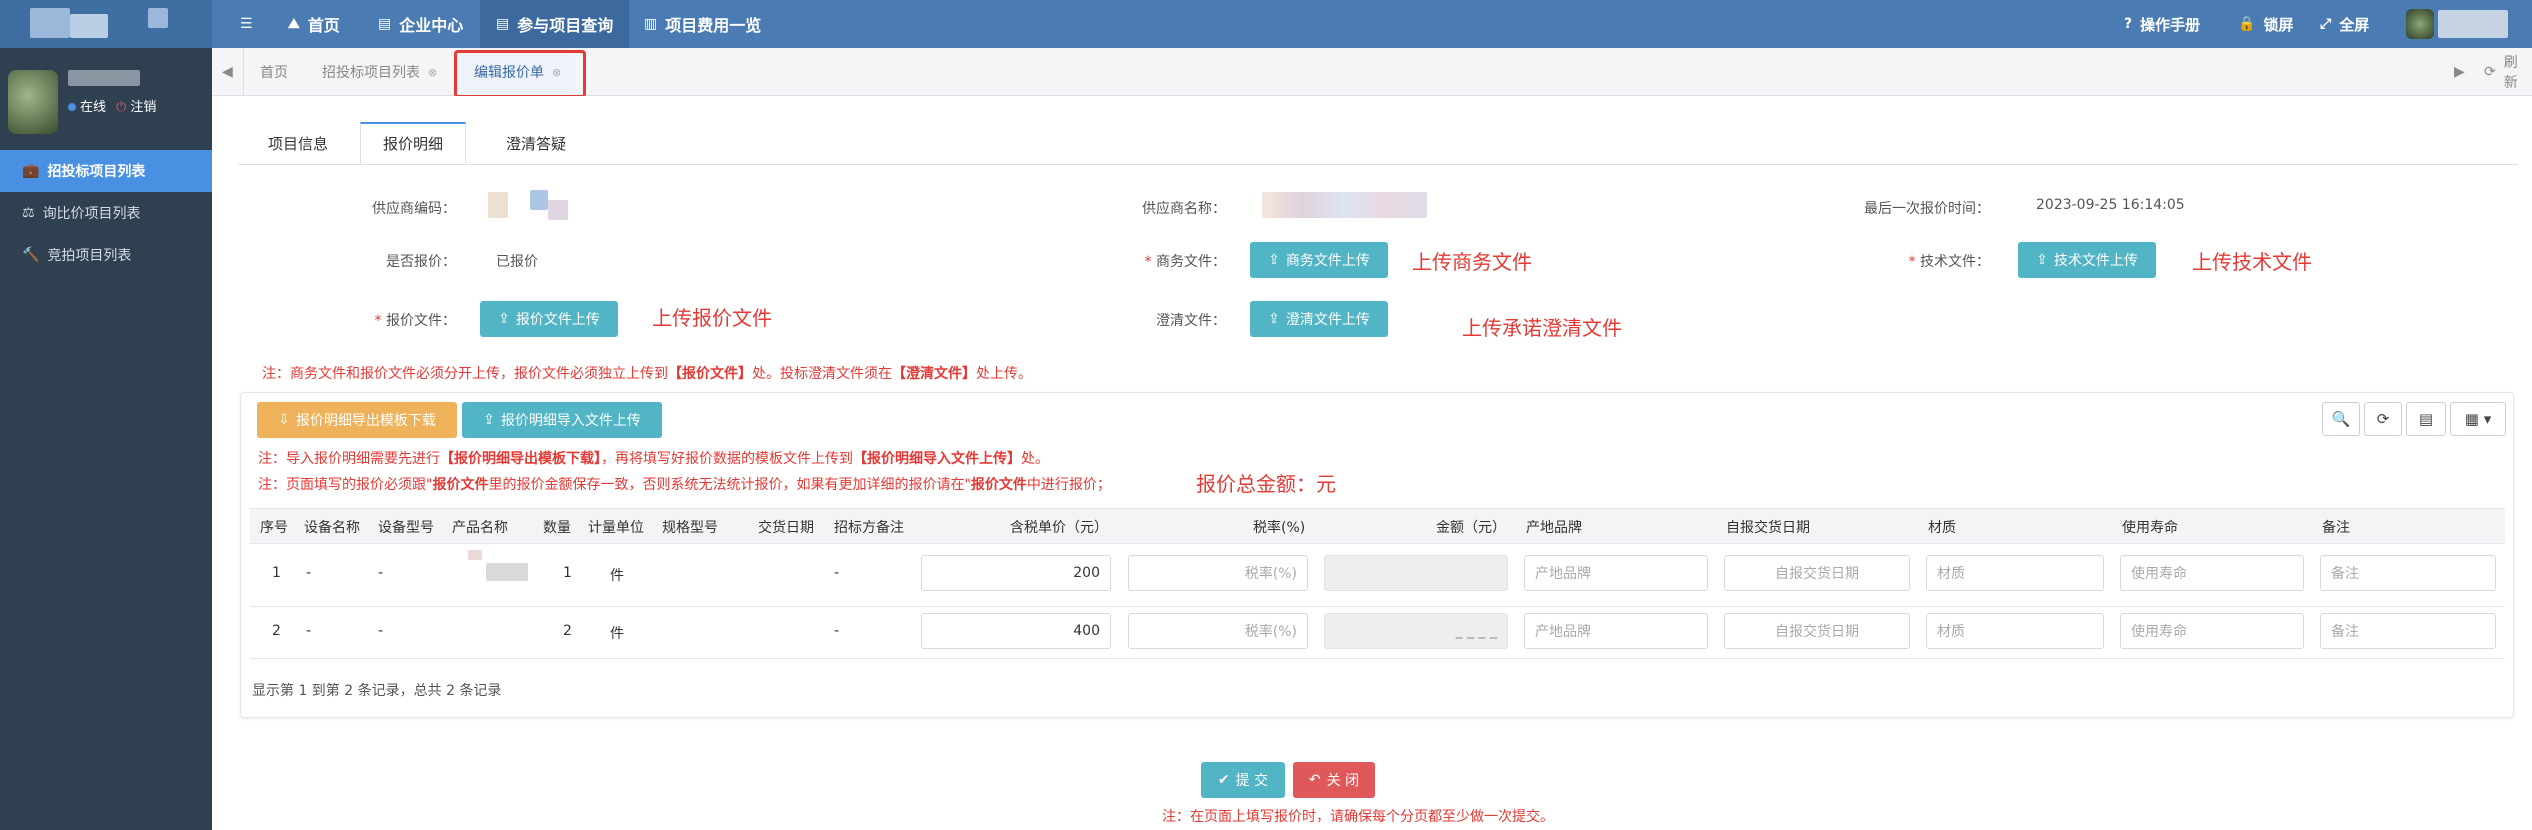  What do you see at coordinates (616, 528) in the screenshot?
I see `col-header: 计量单位` at bounding box center [616, 528].